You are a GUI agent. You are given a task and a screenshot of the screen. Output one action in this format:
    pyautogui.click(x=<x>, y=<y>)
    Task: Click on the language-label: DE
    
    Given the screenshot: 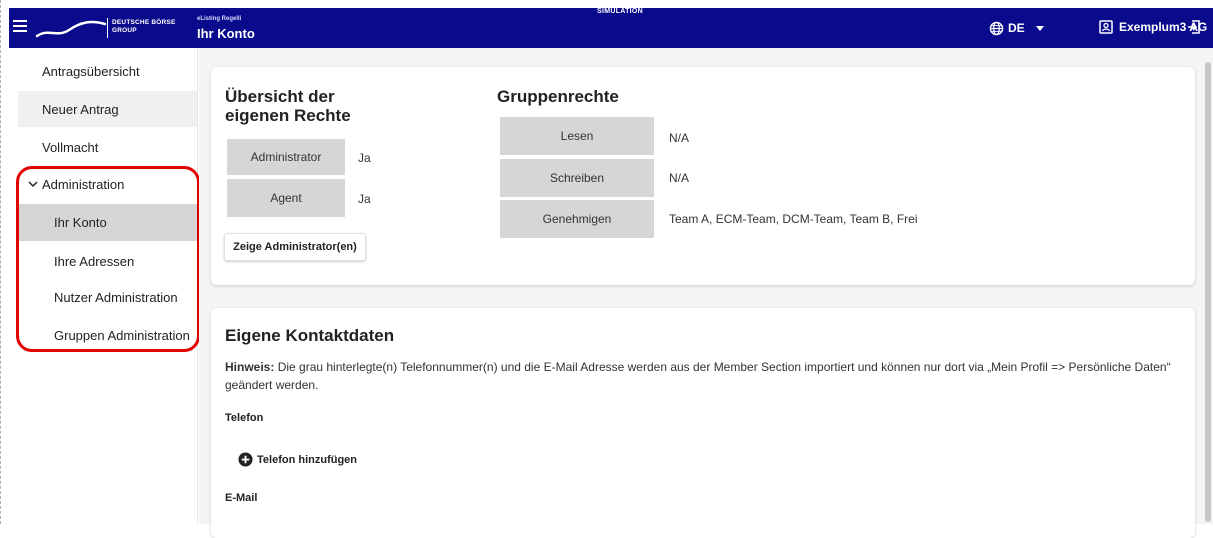 What is the action you would take?
    pyautogui.click(x=1016, y=28)
    